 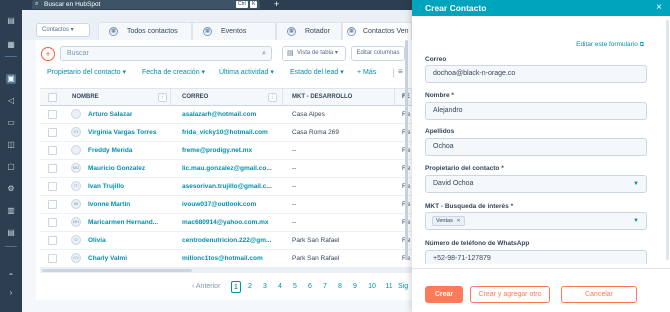 What do you see at coordinates (340, 287) in the screenshot?
I see `page-8: 8` at bounding box center [340, 287].